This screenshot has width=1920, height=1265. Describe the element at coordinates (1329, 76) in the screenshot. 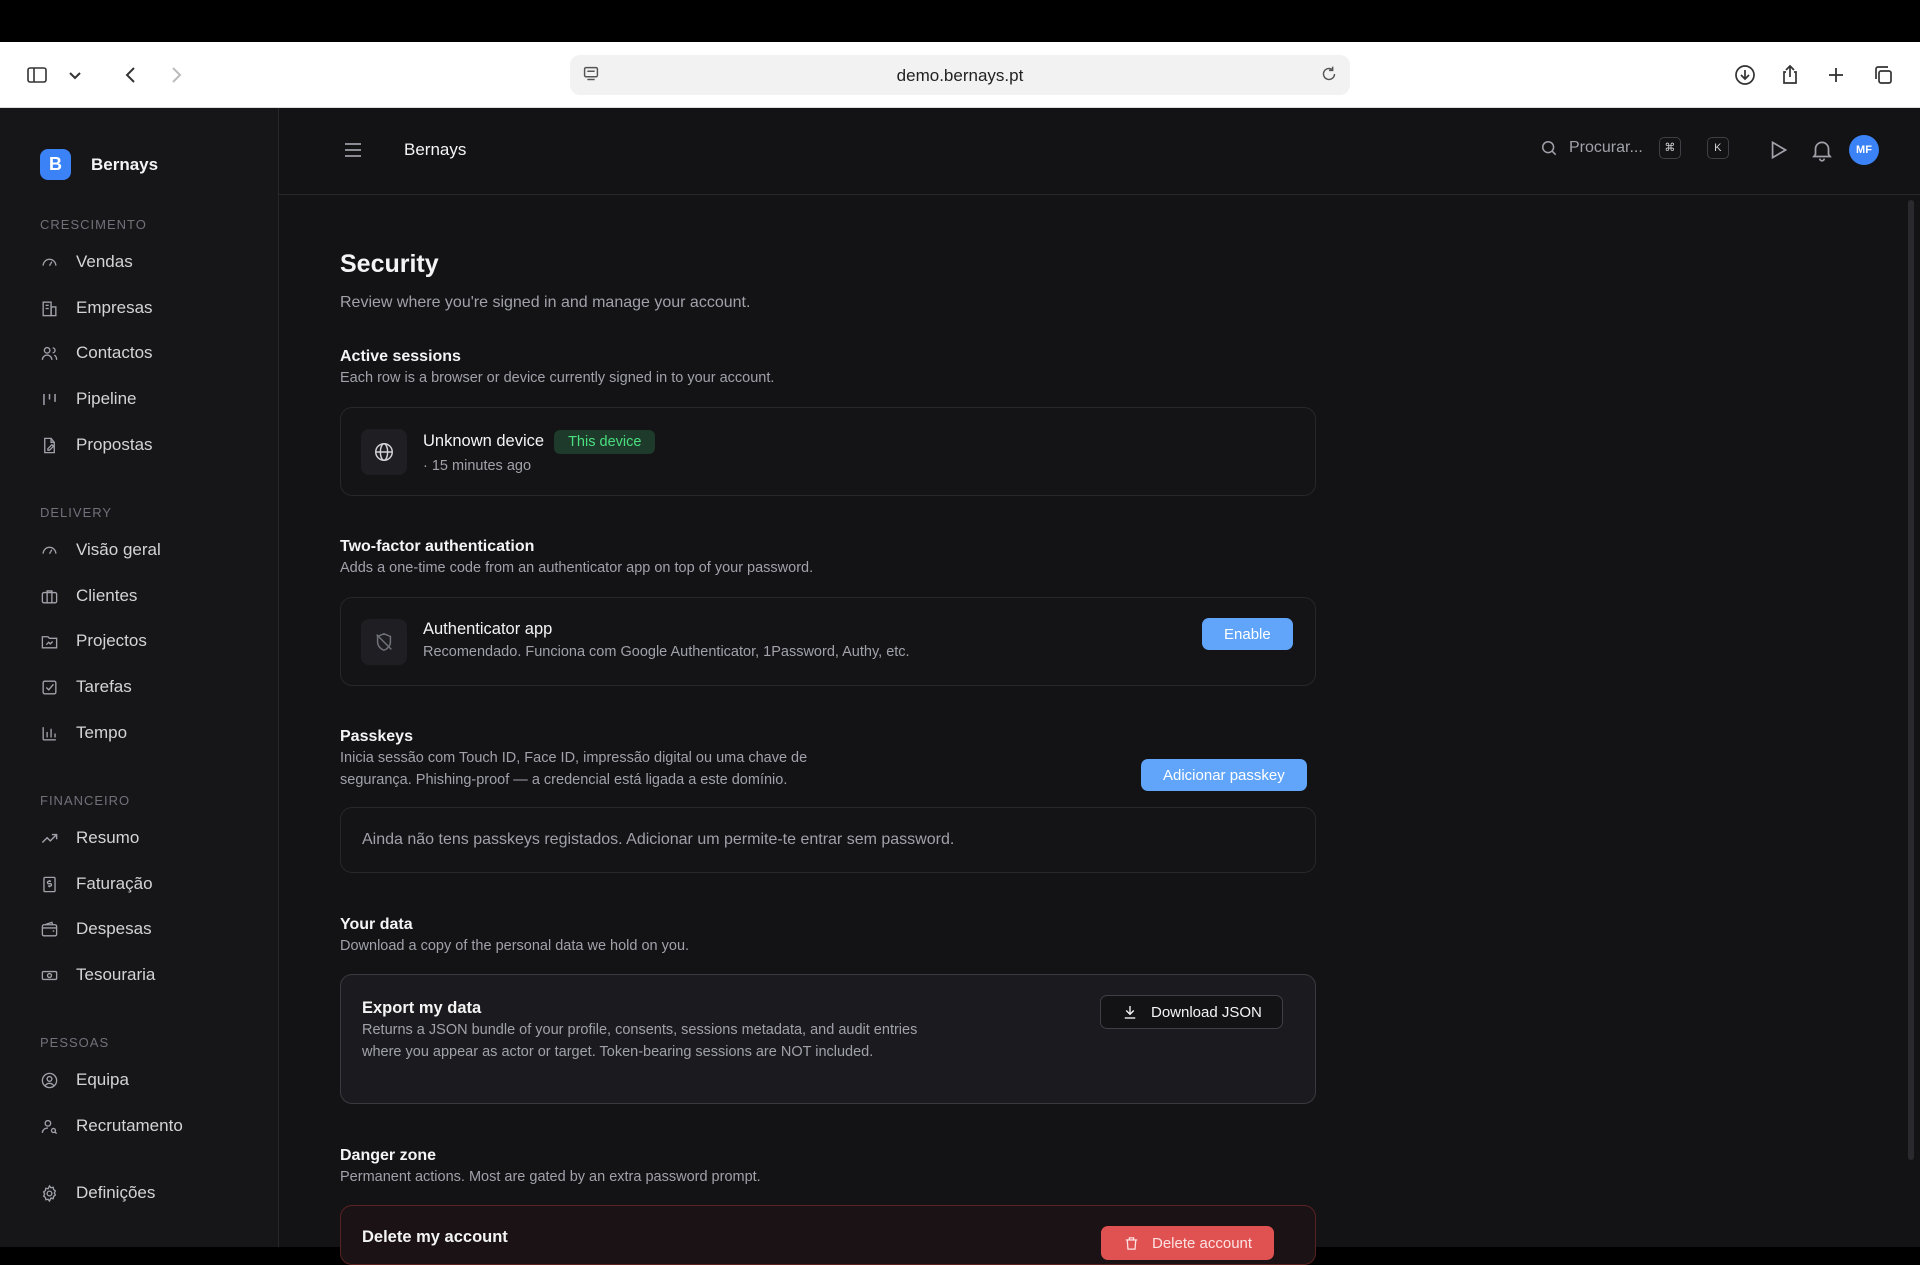

I see `reload-icon` at that location.